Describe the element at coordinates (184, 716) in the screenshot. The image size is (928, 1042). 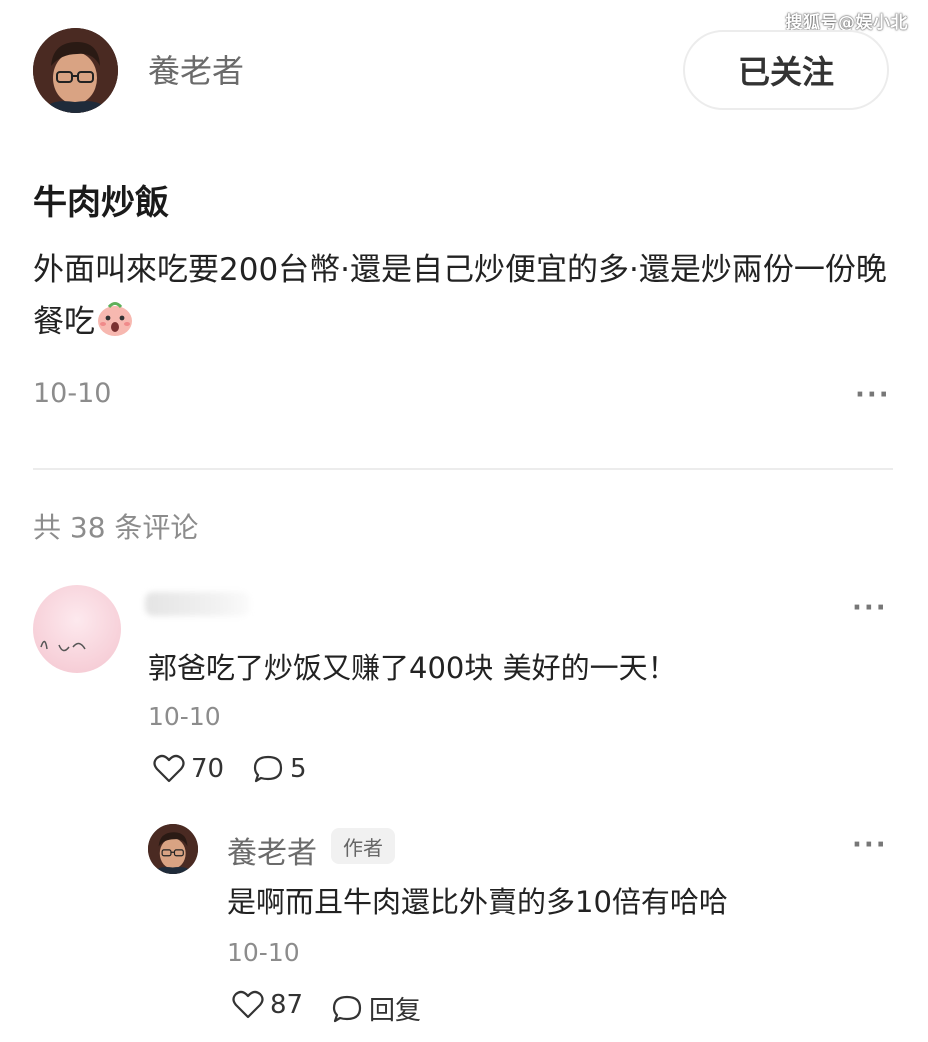
I see `comment-date: 10-10` at that location.